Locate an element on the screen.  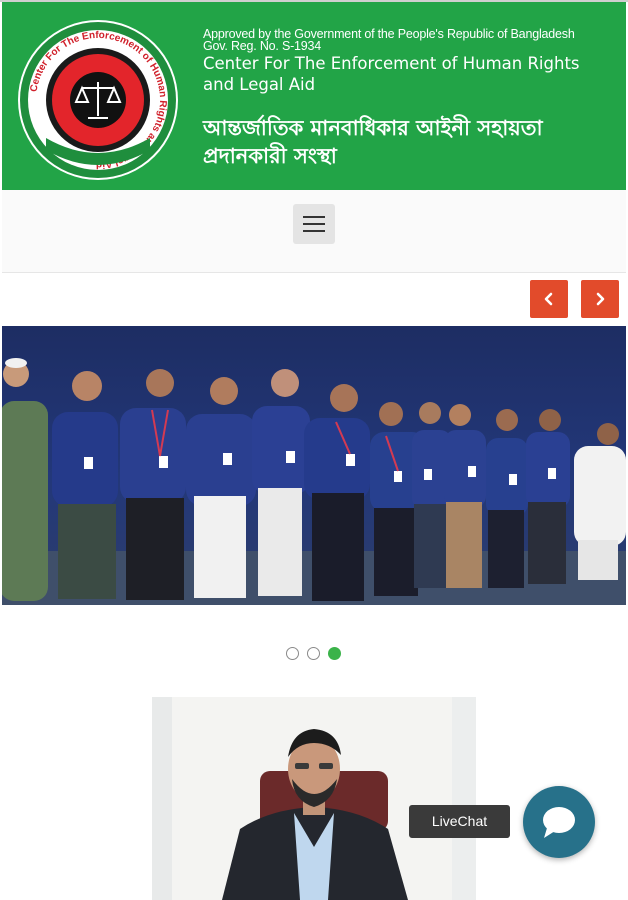
livechat-button is located at coordinates (559, 822).